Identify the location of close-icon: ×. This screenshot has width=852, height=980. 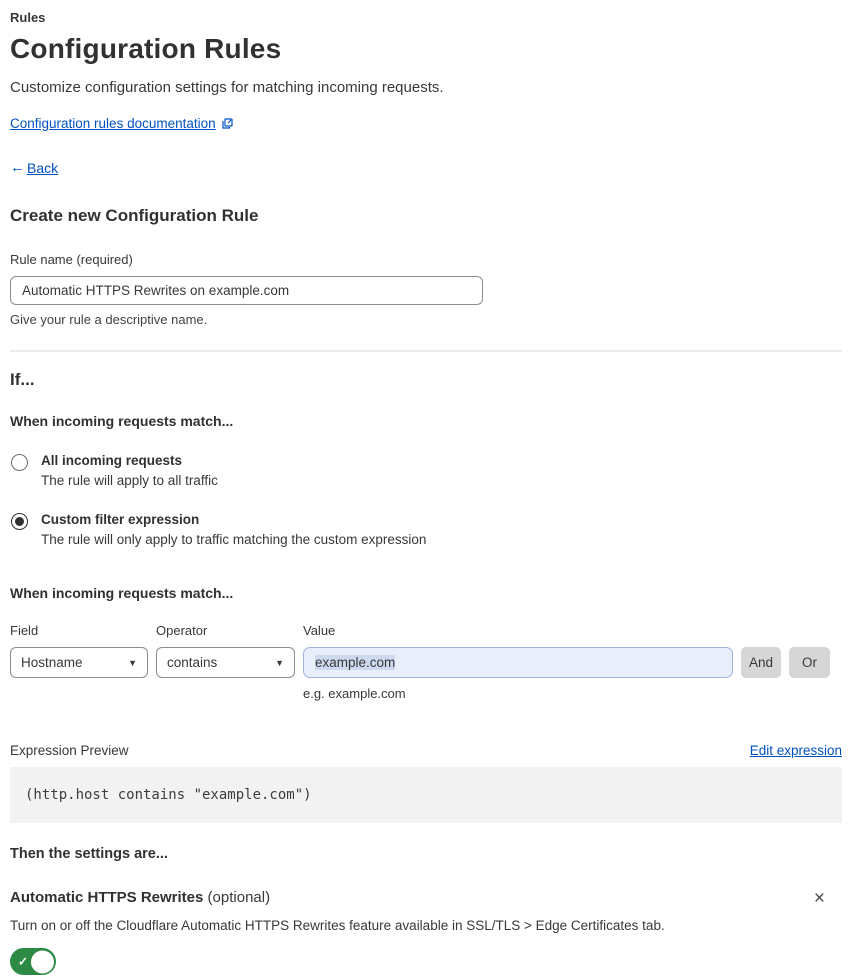
(819, 898).